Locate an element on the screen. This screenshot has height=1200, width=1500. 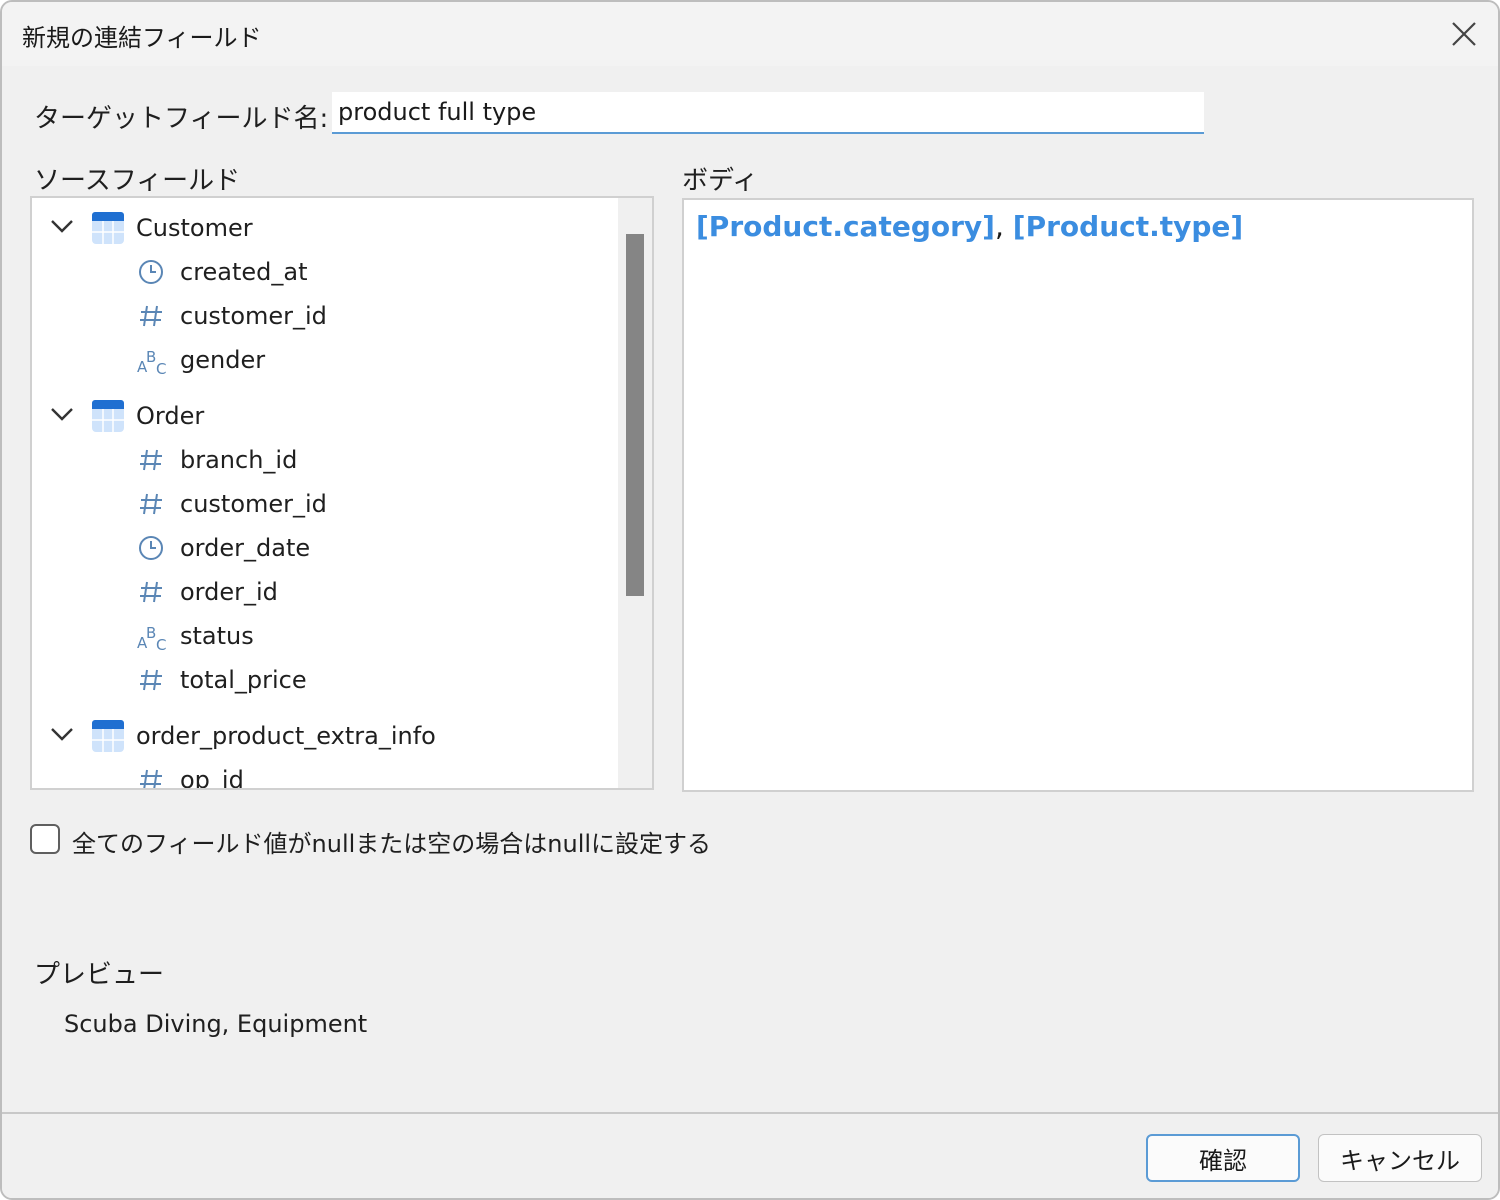
tree-field-label: total_price is located at coordinates (243, 680).